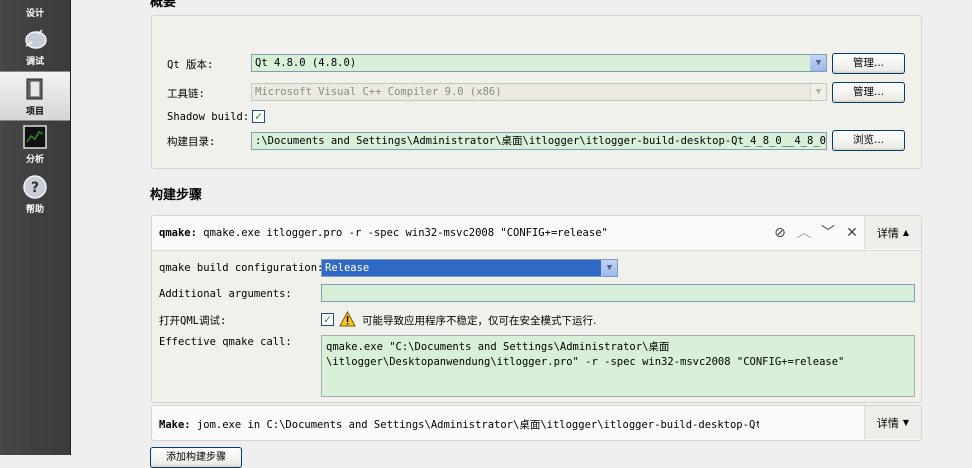  What do you see at coordinates (306, 63) in the screenshot?
I see `qt-version-value: Qt 4.8.0 (4.8.0)` at bounding box center [306, 63].